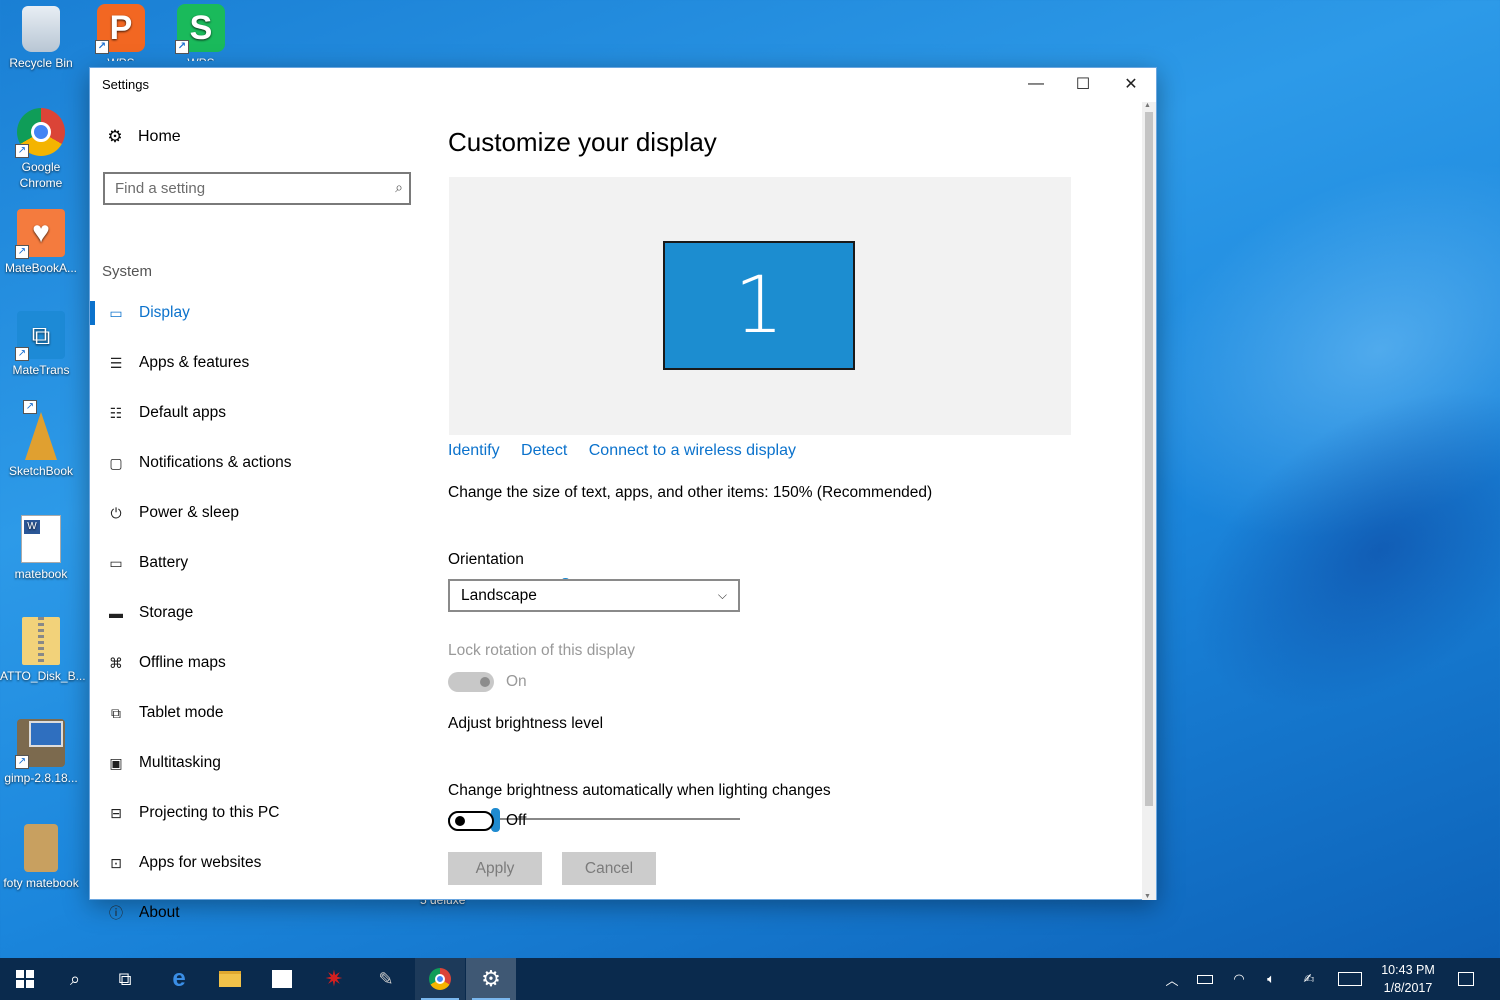 The height and width of the screenshot is (1000, 1500). I want to click on app-button-red: ✷, so click(334, 979).